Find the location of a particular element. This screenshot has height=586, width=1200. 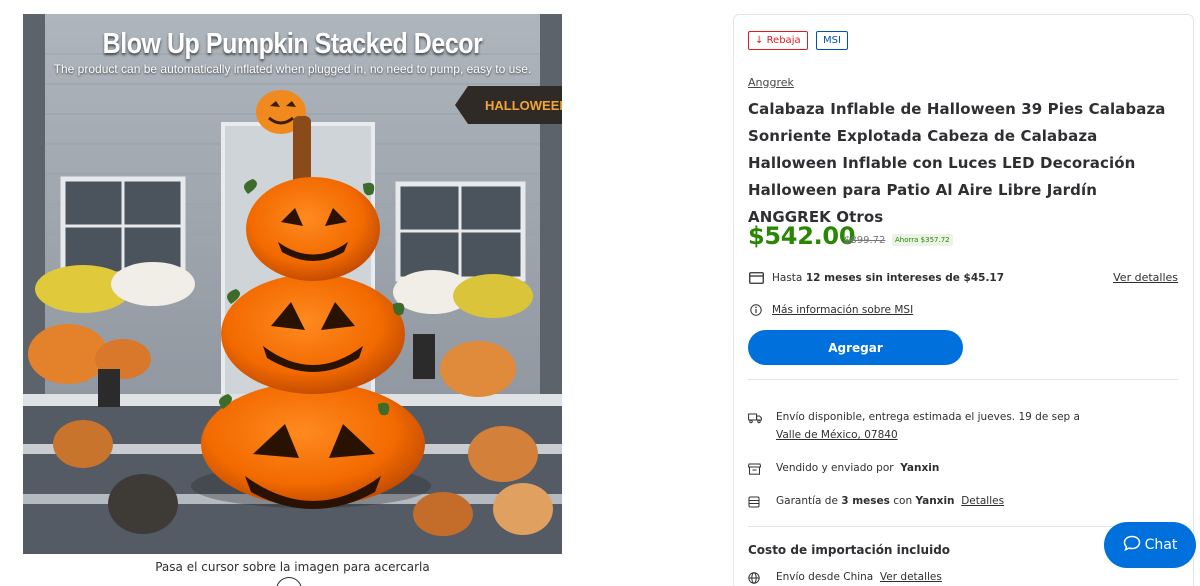

chat-label: Chat is located at coordinates (1161, 545).